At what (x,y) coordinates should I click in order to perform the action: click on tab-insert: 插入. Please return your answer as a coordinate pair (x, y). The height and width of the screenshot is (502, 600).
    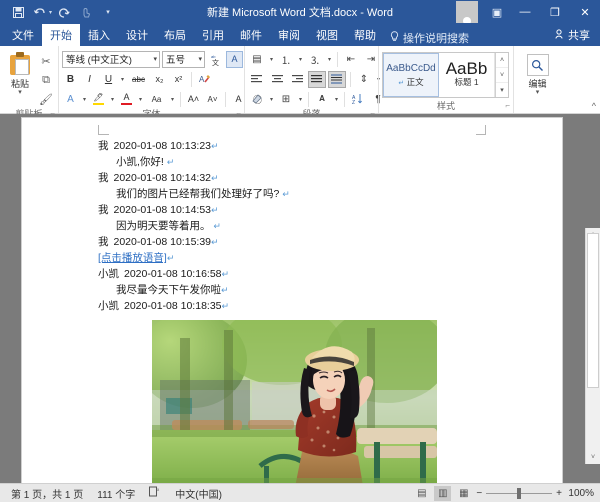
    Looking at the image, I should click on (99, 35).